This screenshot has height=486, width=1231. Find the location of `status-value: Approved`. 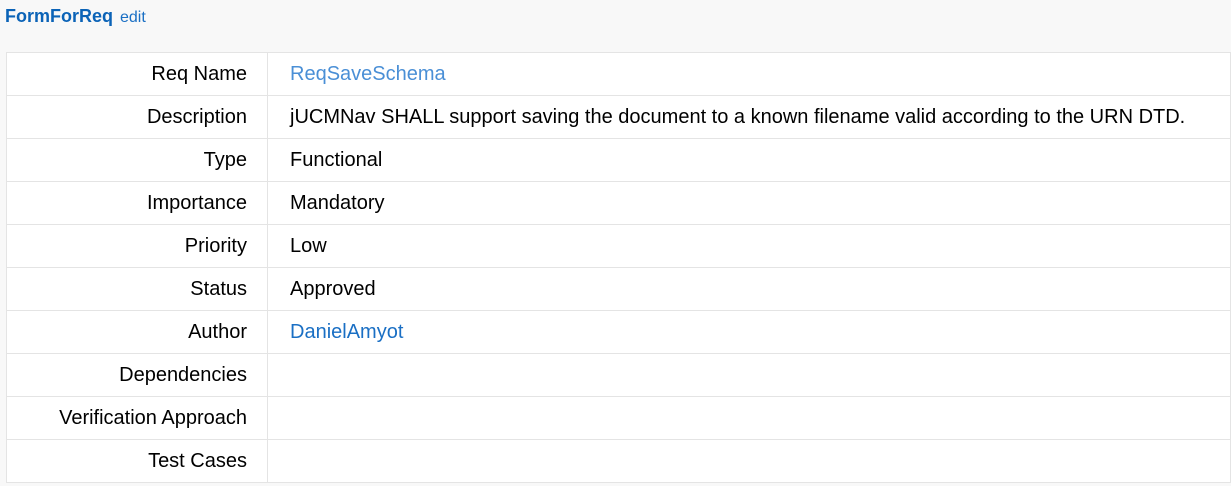

status-value: Approved is located at coordinates (749, 289).